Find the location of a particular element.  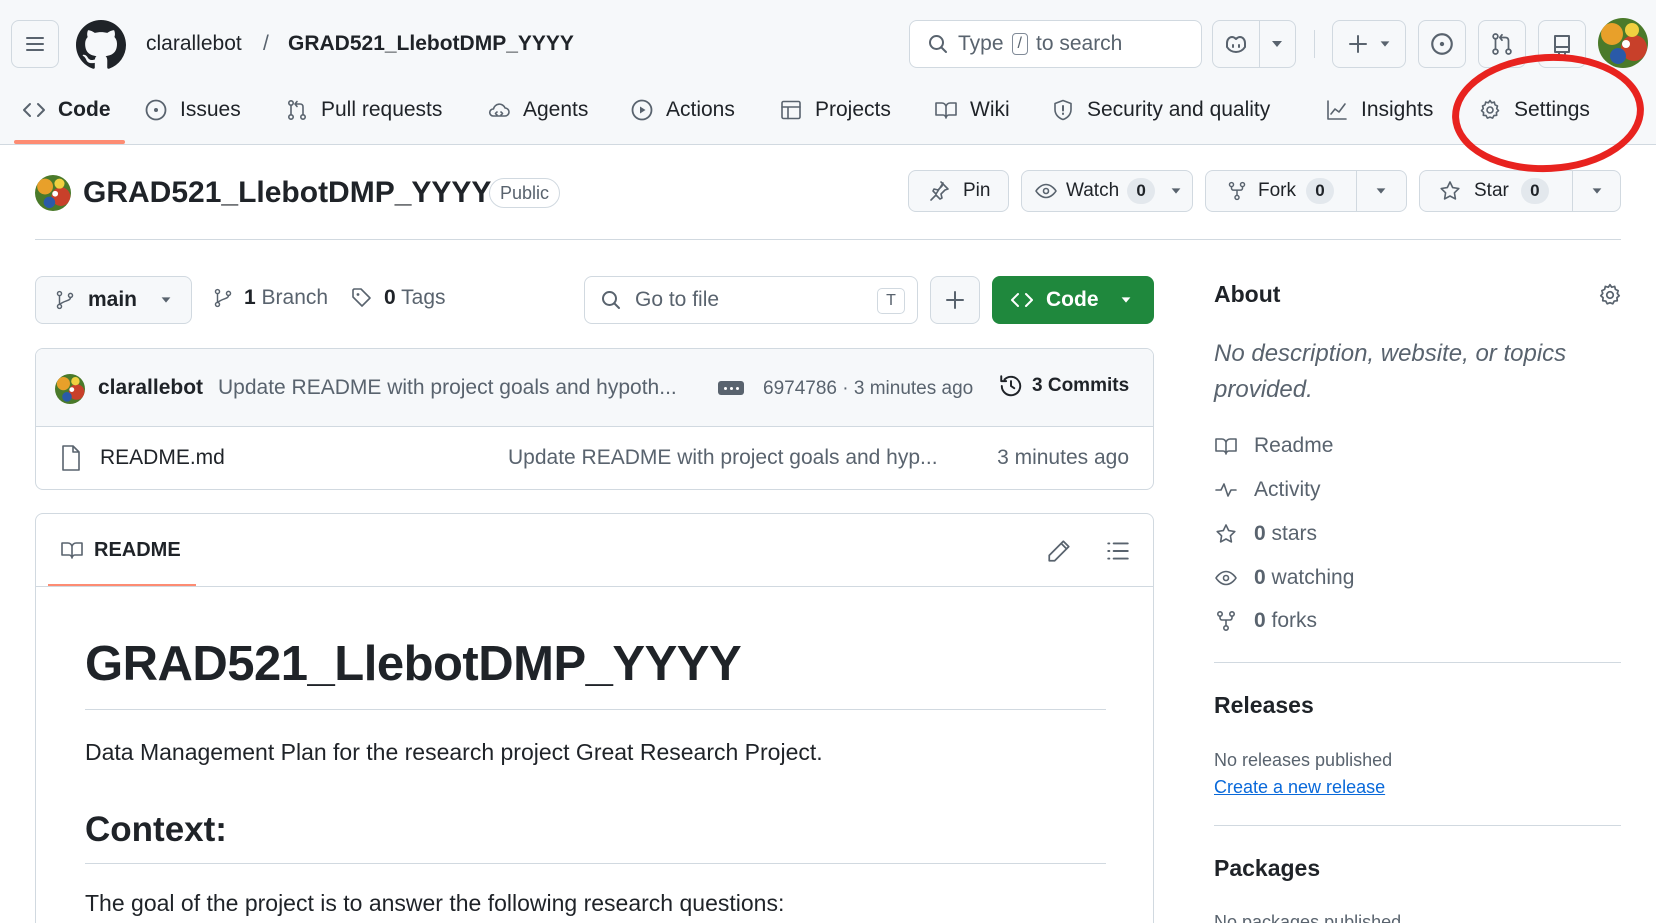

search-suffix: to search is located at coordinates (1079, 43).